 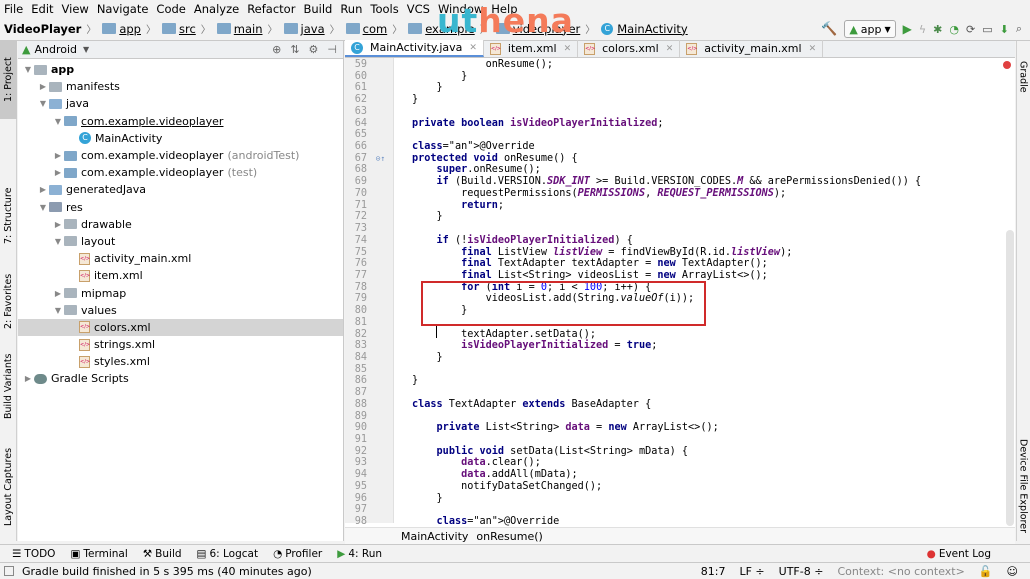 What do you see at coordinates (180, 189) in the screenshot?
I see `tree-item: ▶ generatedJava` at bounding box center [180, 189].